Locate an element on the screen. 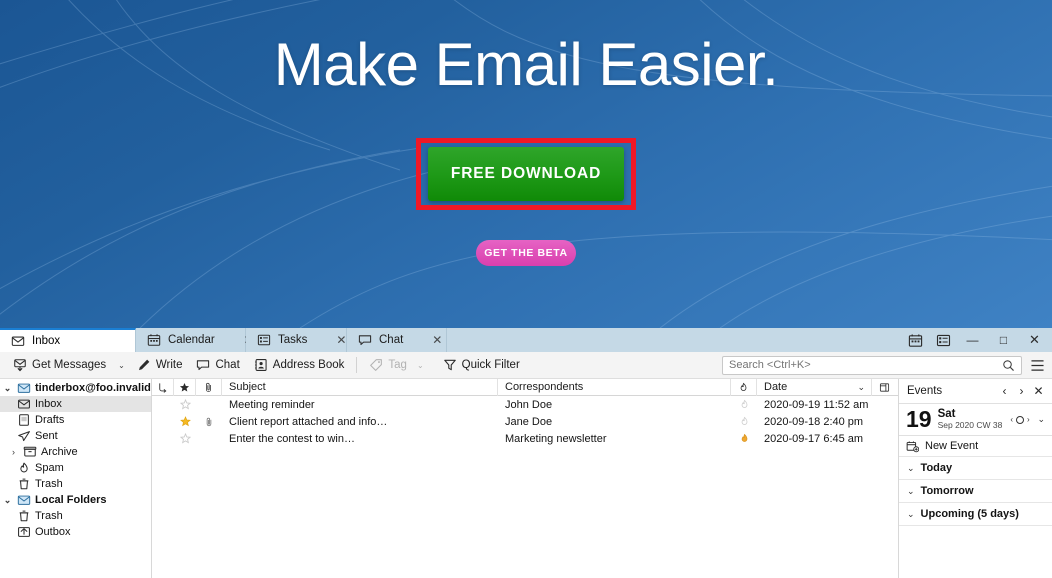 This screenshot has width=1052, height=578. address-book-button: Address Book is located at coordinates (299, 365).